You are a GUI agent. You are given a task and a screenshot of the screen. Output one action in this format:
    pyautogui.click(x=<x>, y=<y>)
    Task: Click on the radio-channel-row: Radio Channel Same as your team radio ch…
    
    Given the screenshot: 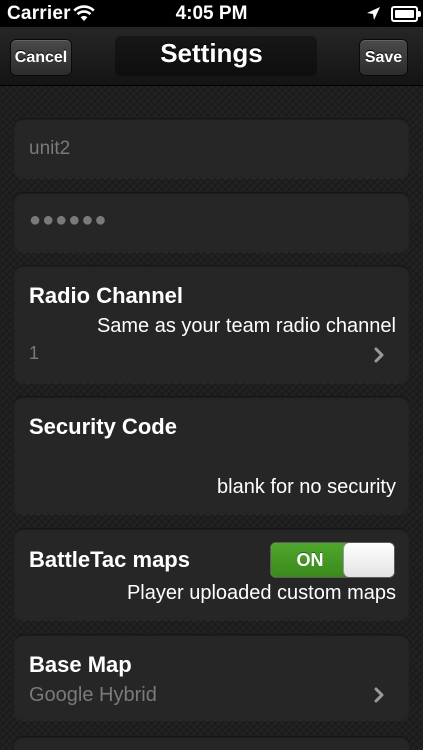 What is the action you would take?
    pyautogui.click(x=211, y=324)
    